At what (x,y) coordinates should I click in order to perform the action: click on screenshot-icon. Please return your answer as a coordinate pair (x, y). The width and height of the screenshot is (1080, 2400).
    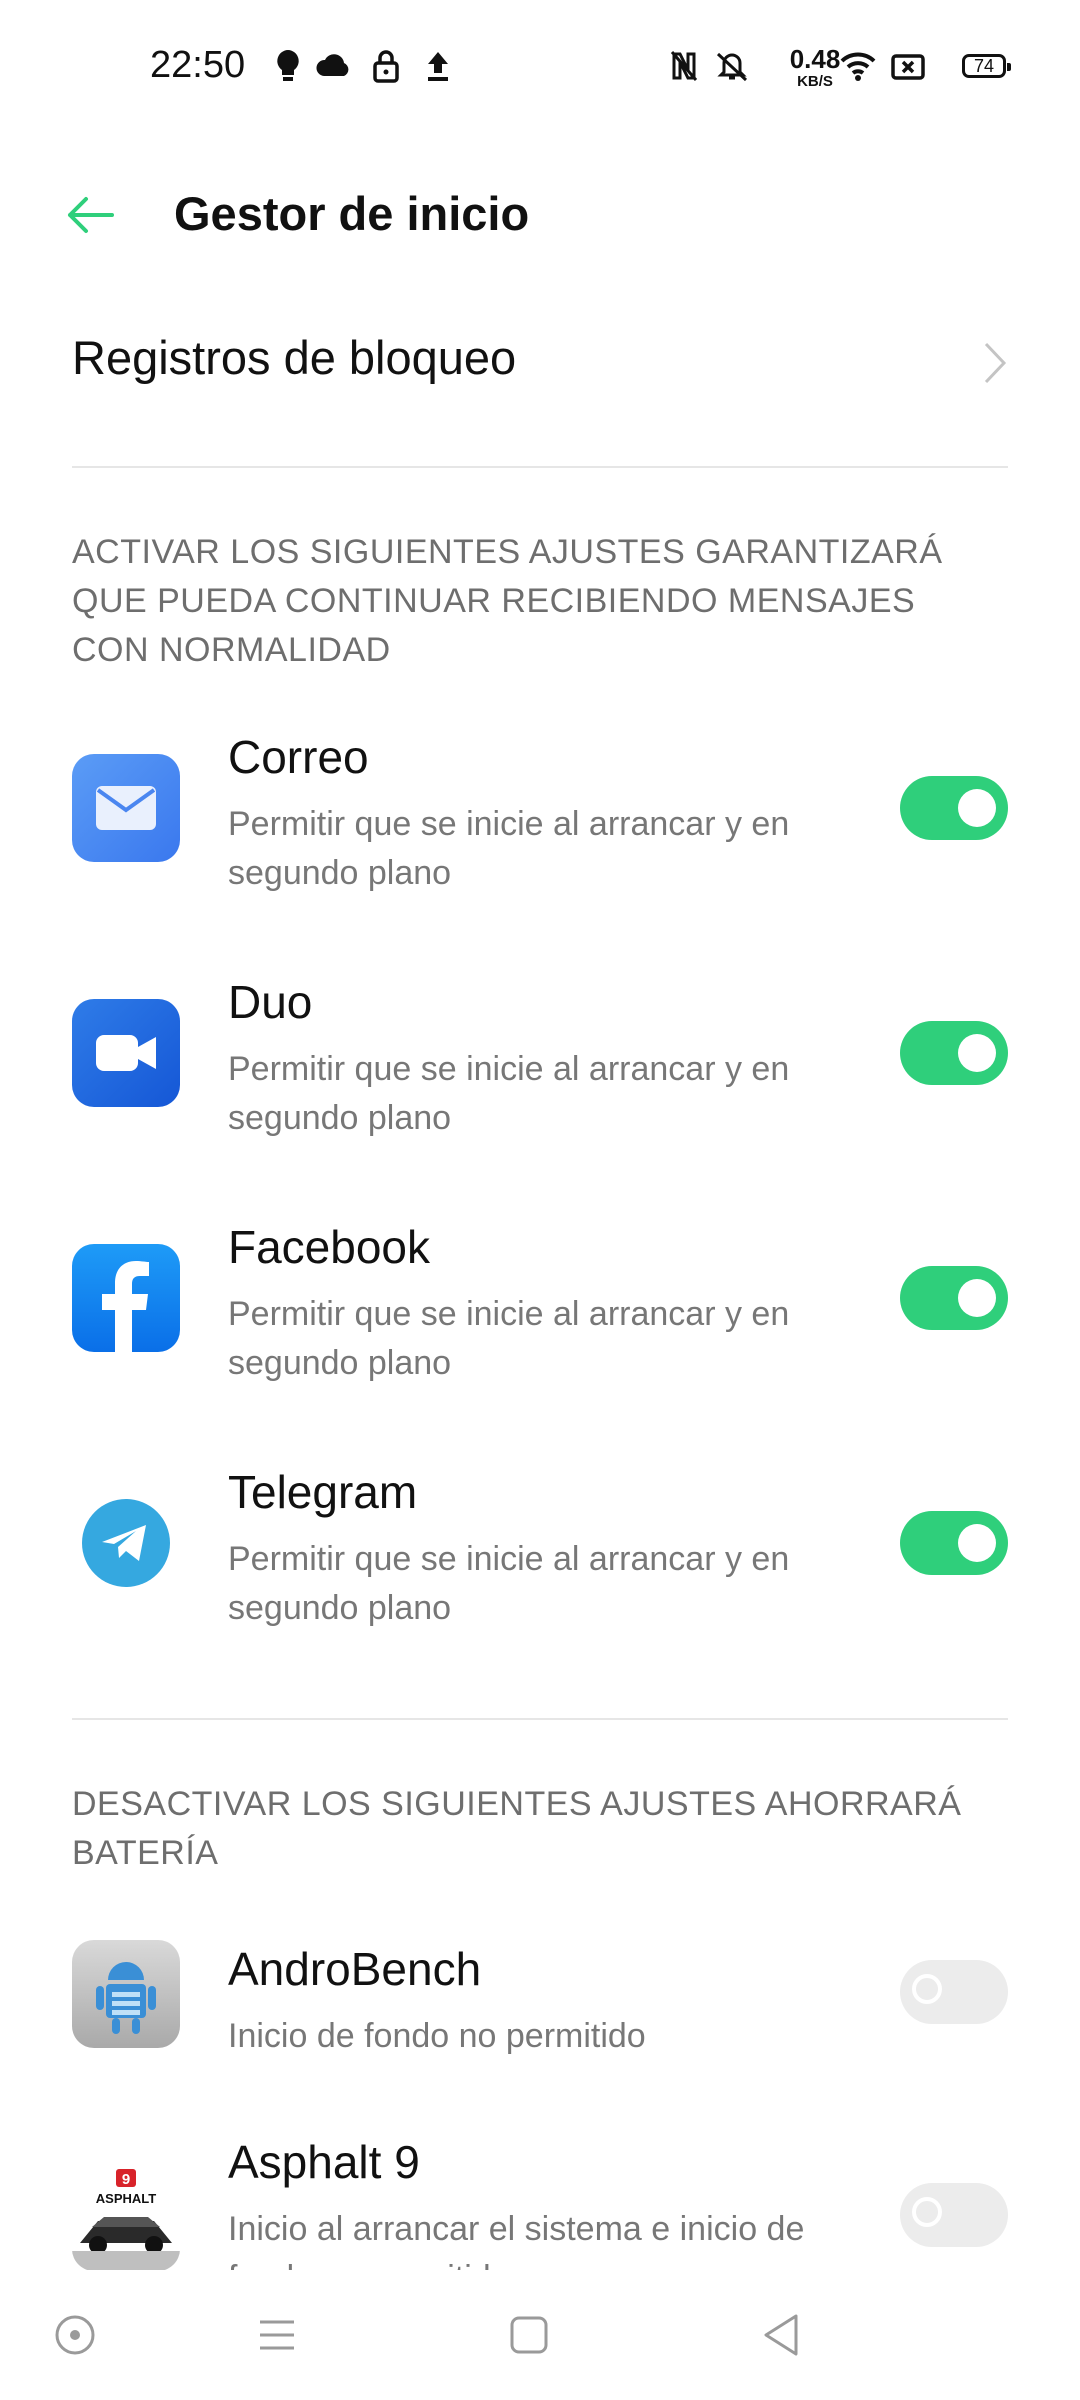
    Looking at the image, I should click on (75, 2335).